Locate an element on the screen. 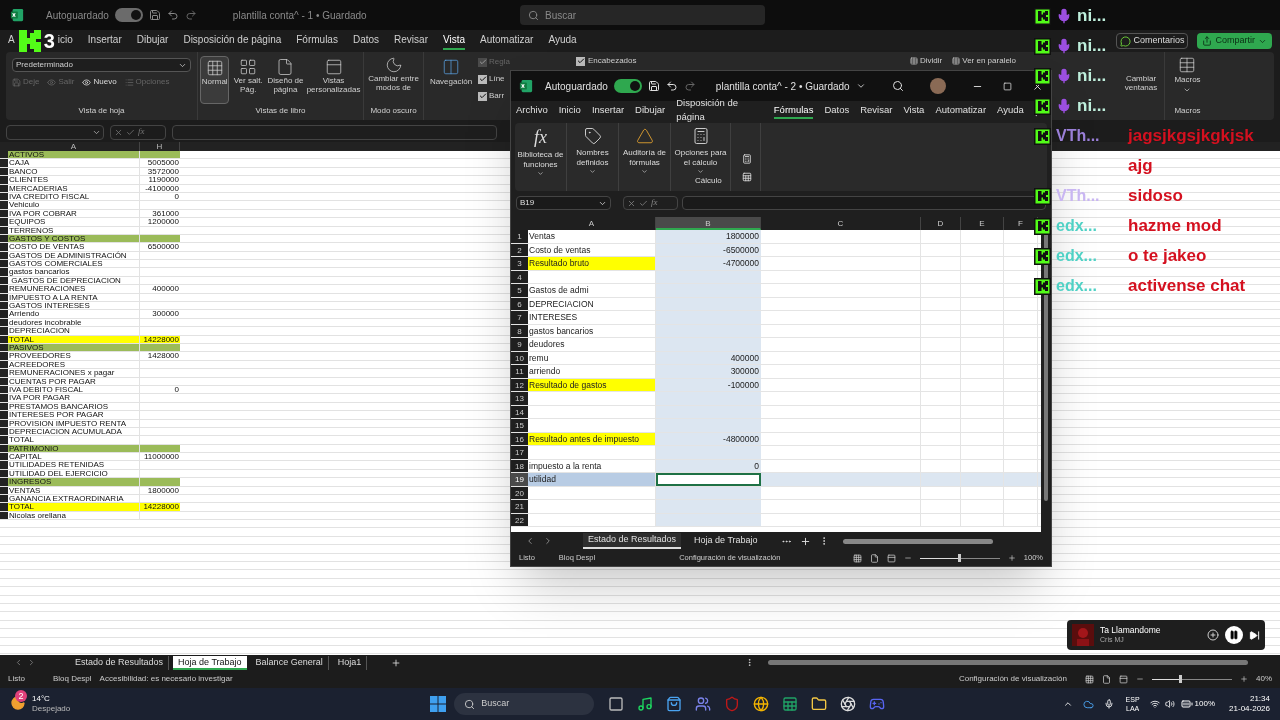 The width and height of the screenshot is (1280, 720). shield-icon is located at coordinates (732, 704).